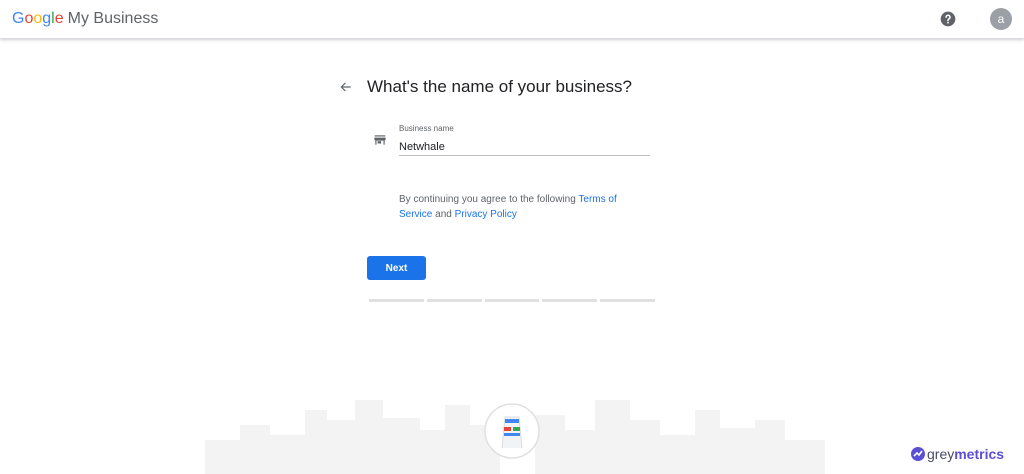 The height and width of the screenshot is (474, 1024). I want to click on business-name-label: Business name, so click(426, 128).